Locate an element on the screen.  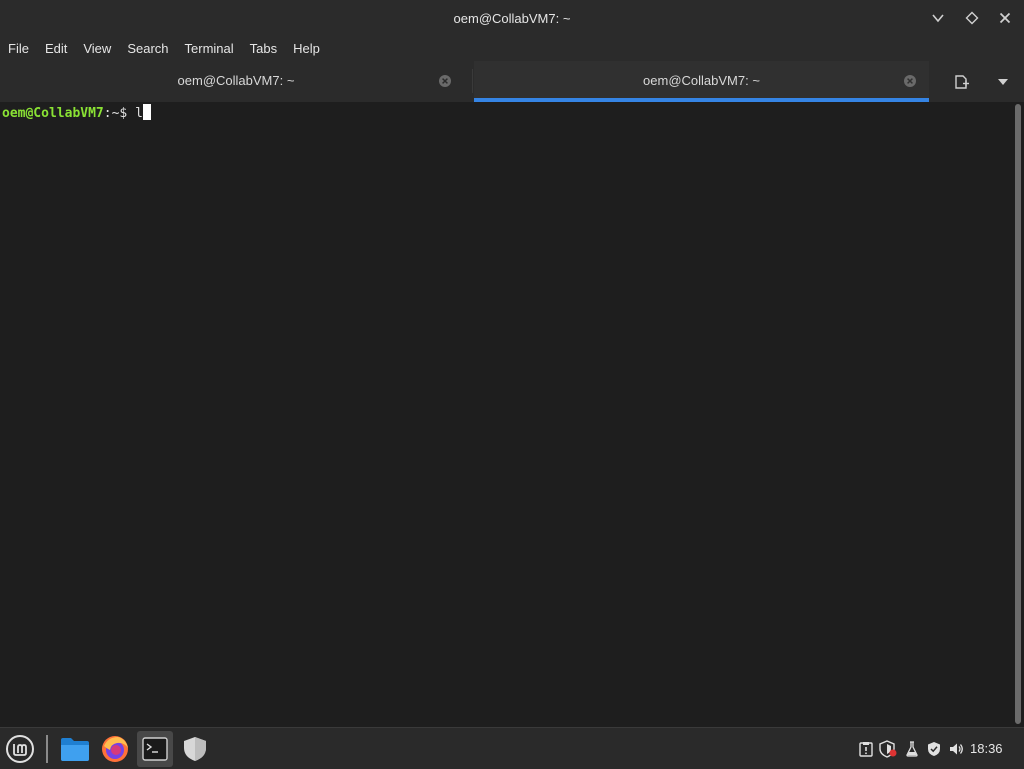
volume-icon is located at coordinates (956, 749).